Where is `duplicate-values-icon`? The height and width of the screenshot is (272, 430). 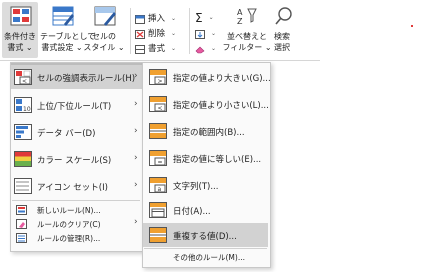 duplicate-values-icon is located at coordinates (158, 235).